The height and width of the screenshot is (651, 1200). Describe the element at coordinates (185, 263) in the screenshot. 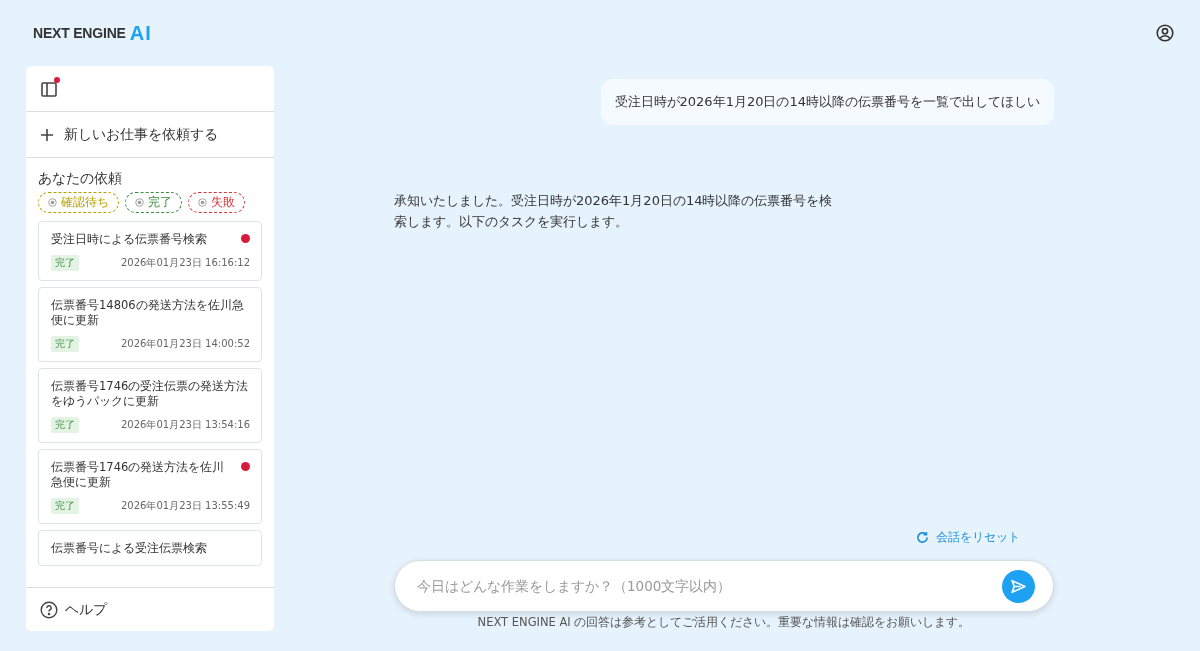

I see `task-time: 2026年01月23日 16:16:12` at that location.